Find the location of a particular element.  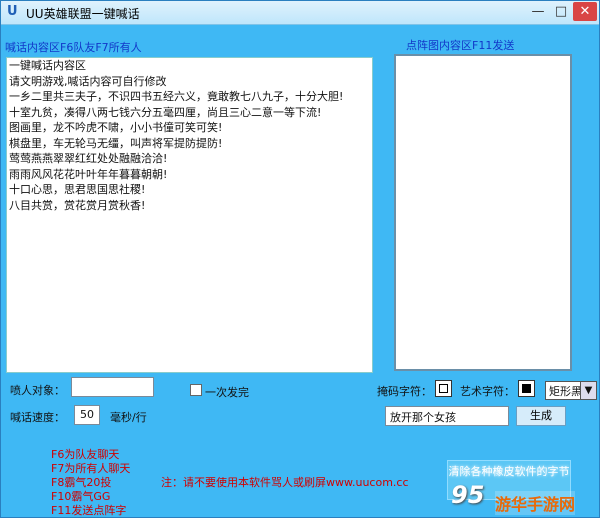

art-char-box is located at coordinates (526, 388).